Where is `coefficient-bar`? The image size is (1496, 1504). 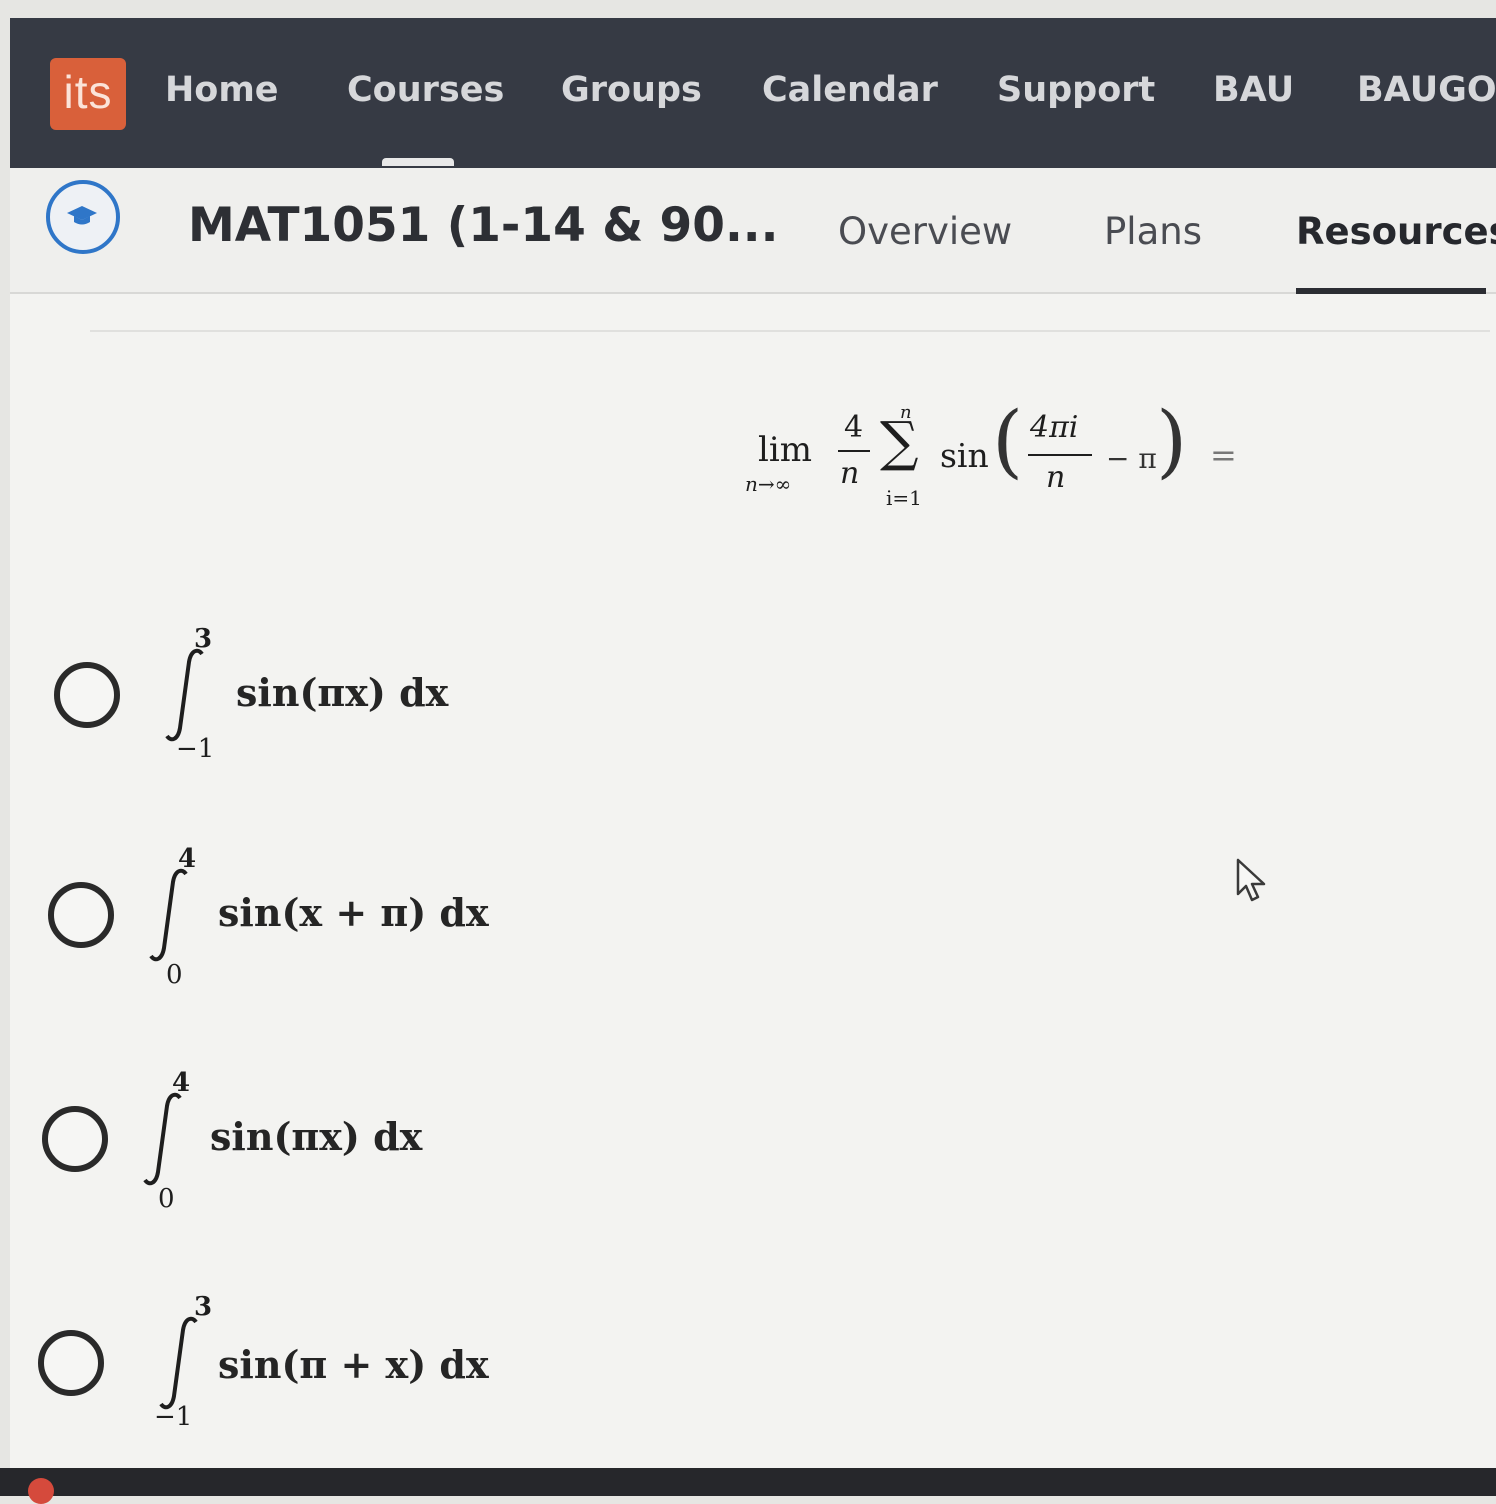
coefficient-bar is located at coordinates (854, 451).